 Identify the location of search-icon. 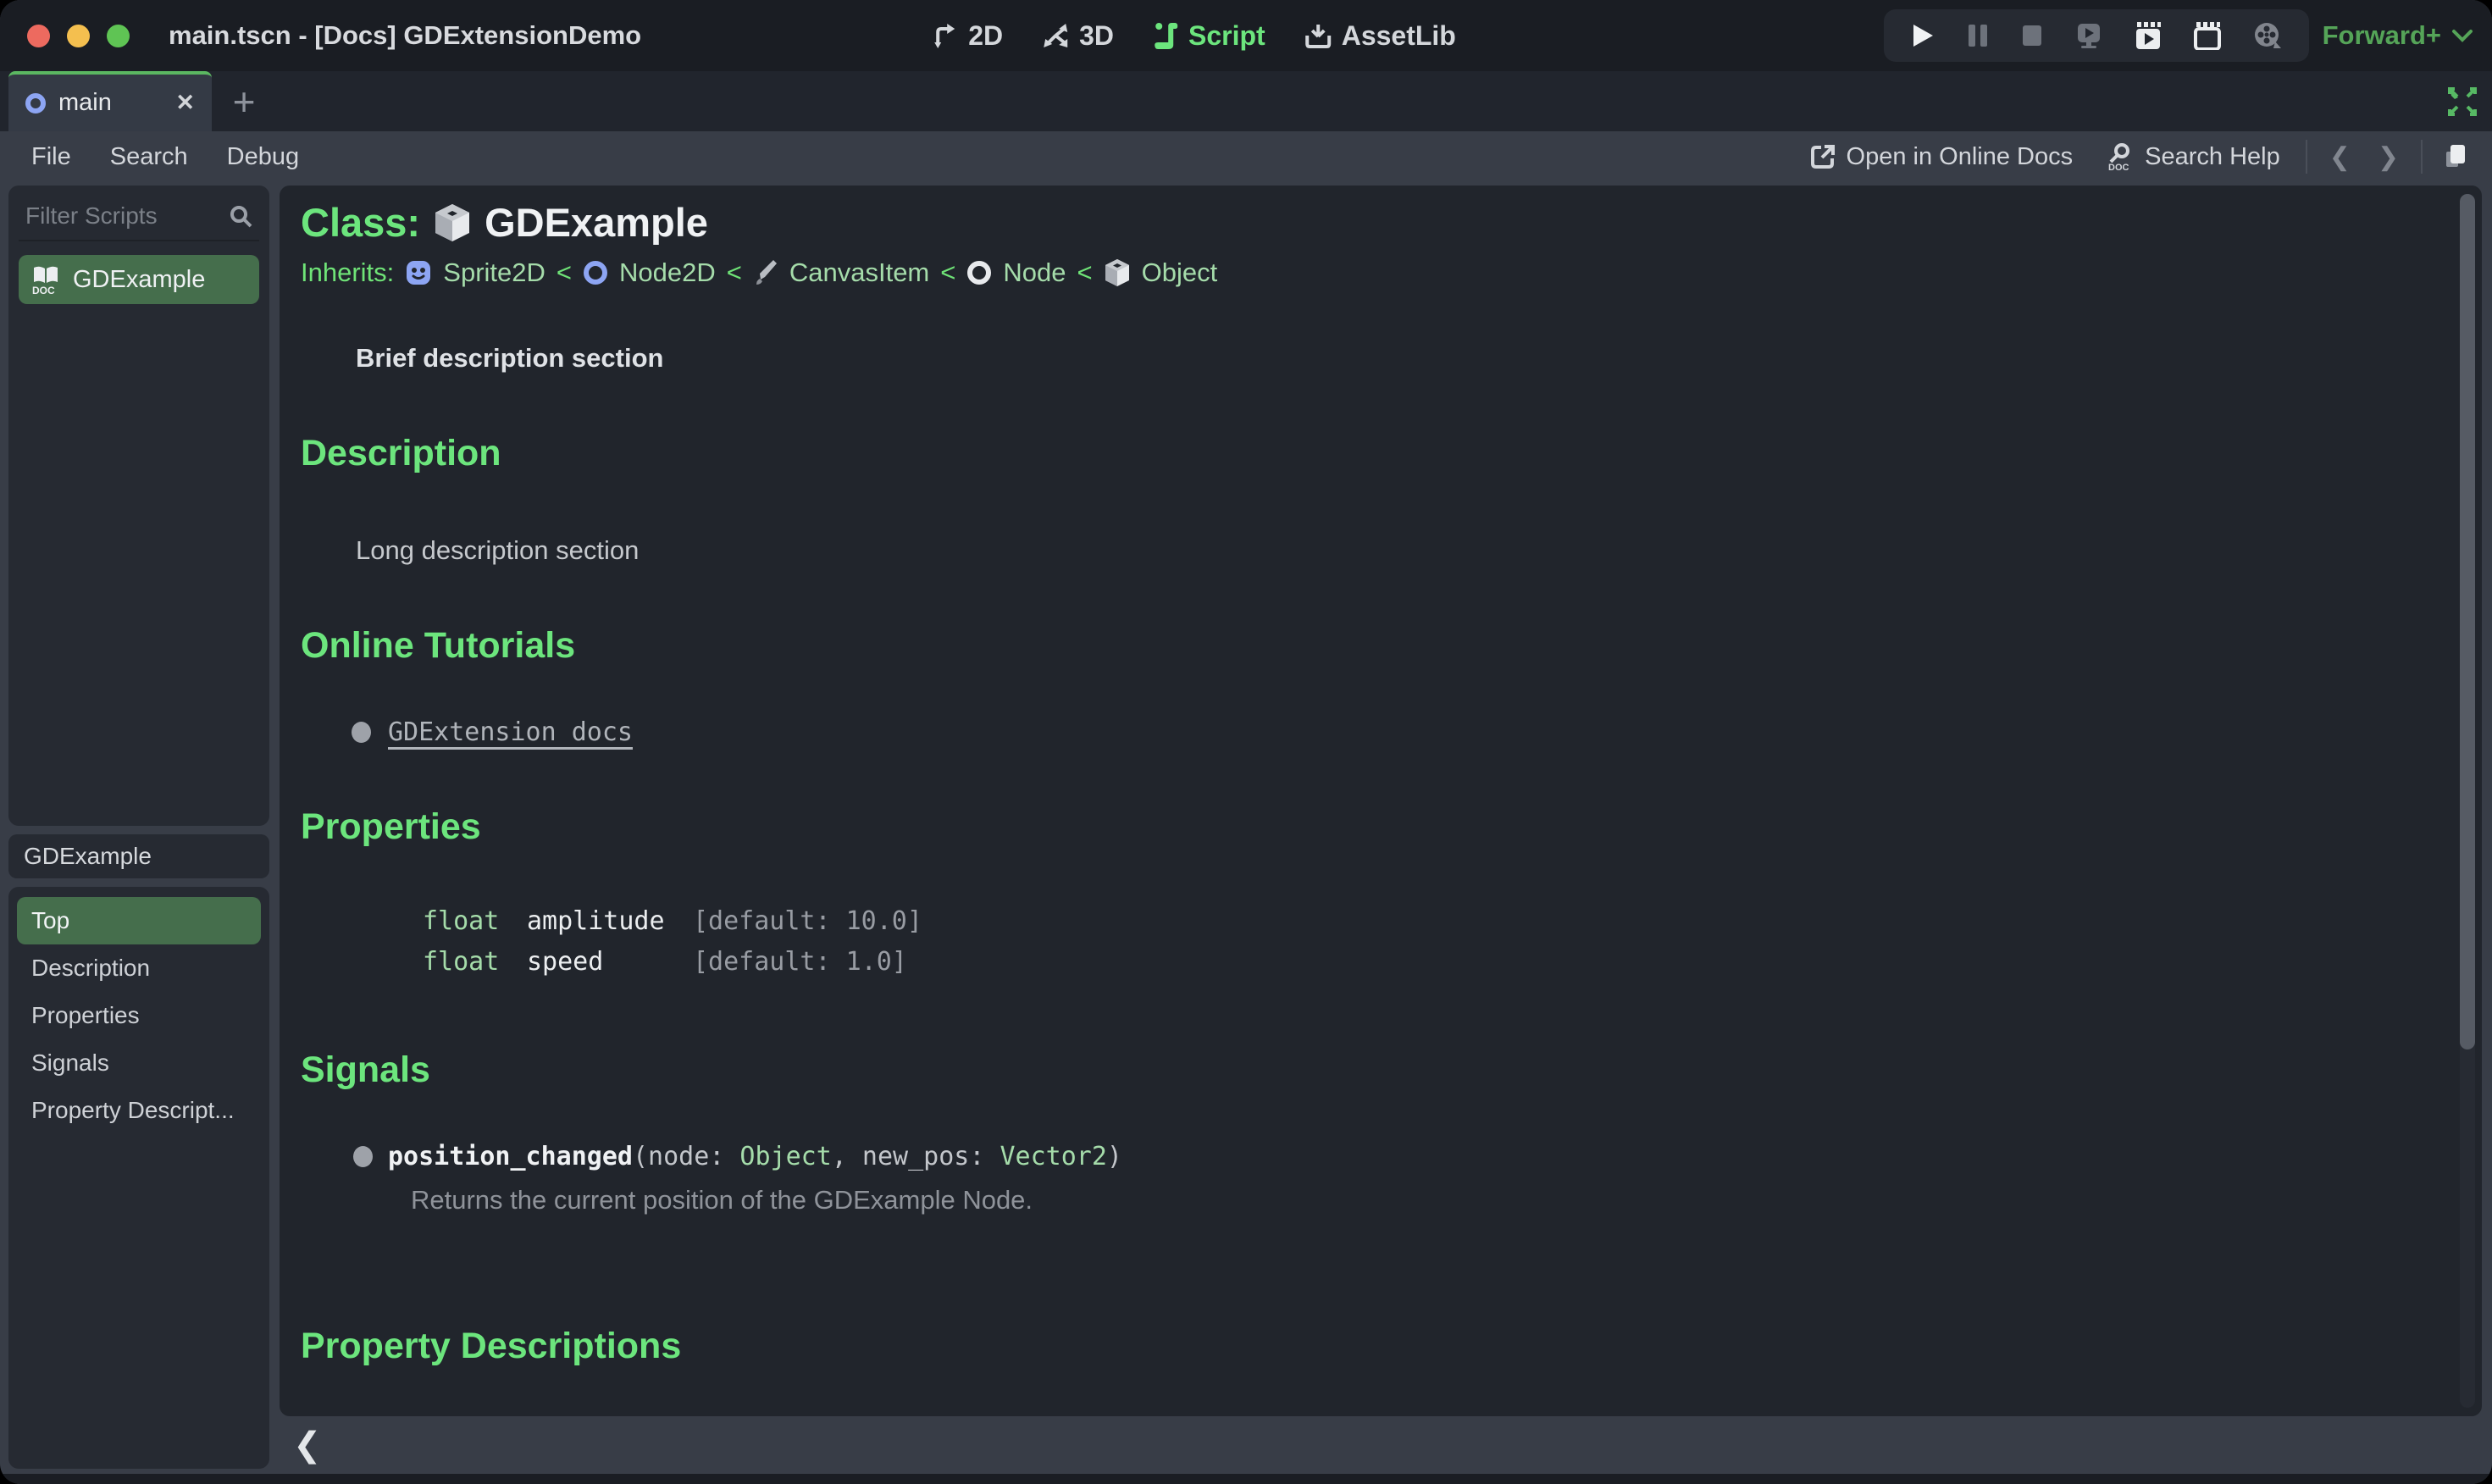
(240, 216).